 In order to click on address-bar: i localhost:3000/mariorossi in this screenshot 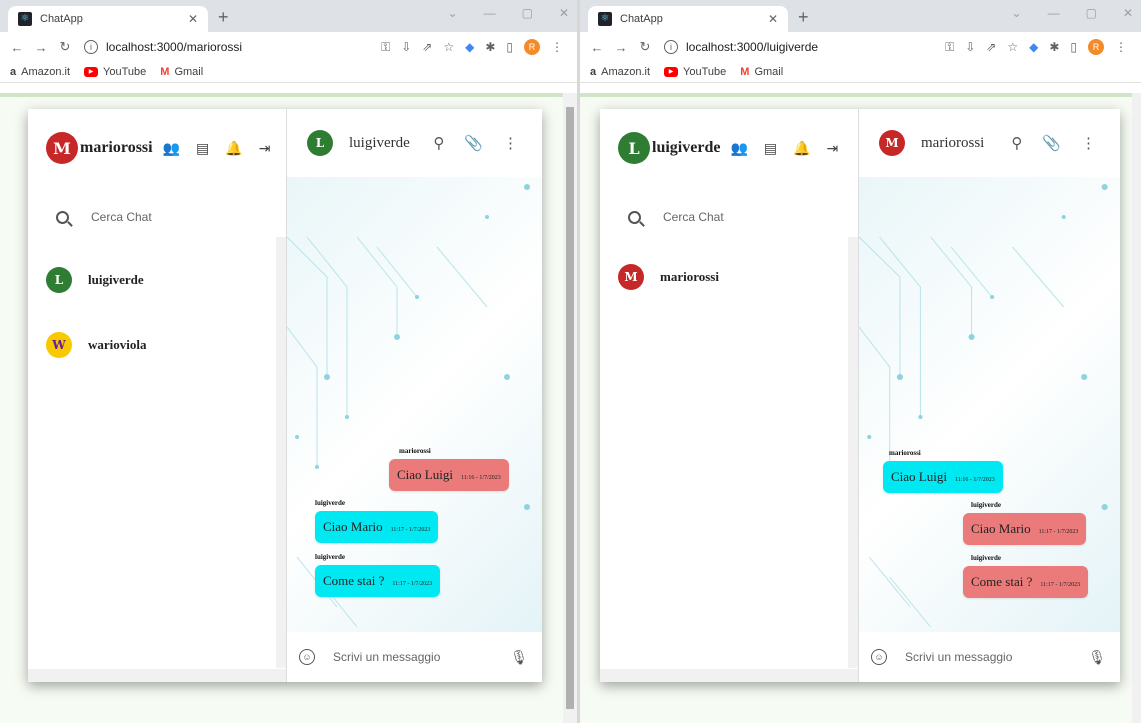, I will do `click(232, 47)`.